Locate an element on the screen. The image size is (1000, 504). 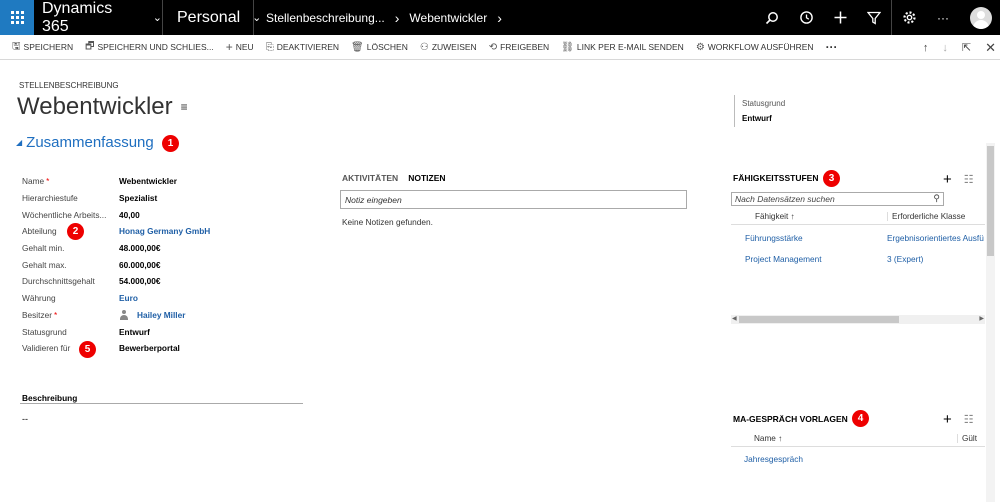
field-row-salary-max: Gehalt max. 60.000,00€ is located at coordinates (116, 264).